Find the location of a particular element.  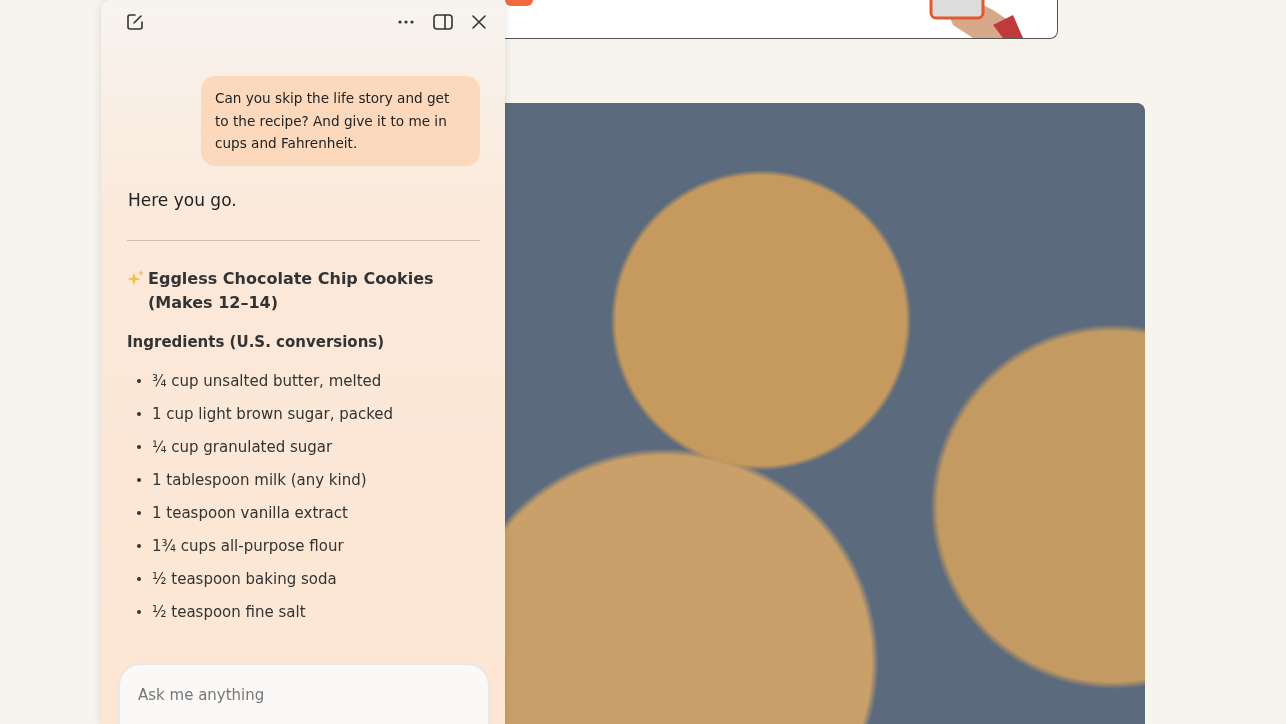

recipe-title: Eggless Chocolate Chip Cookies (Makes 12–14) is located at coordinates (291, 290).